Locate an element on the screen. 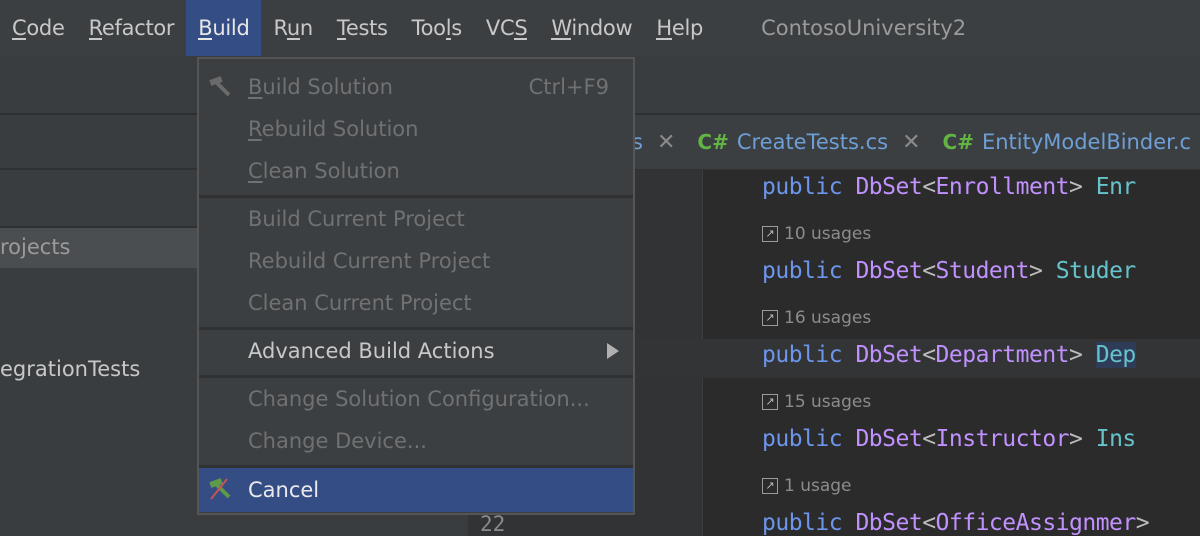  tab-entitymodelbinder-c: C# EntityModelBinder.c is located at coordinates (1067, 142).